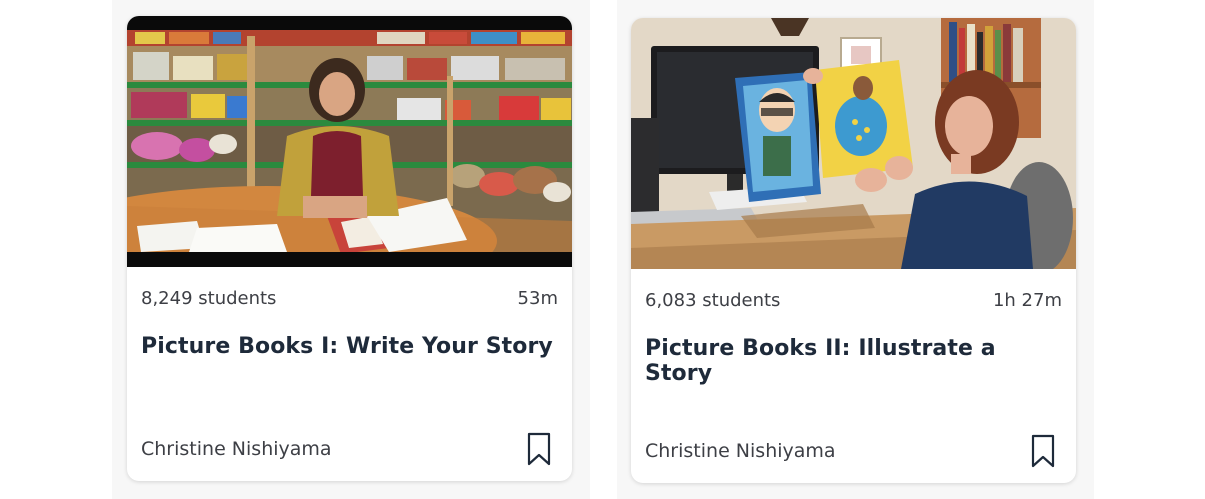 The height and width of the screenshot is (499, 1205). Describe the element at coordinates (349, 346) in the screenshot. I see `class-title: Picture Books I: Write Your Story` at that location.